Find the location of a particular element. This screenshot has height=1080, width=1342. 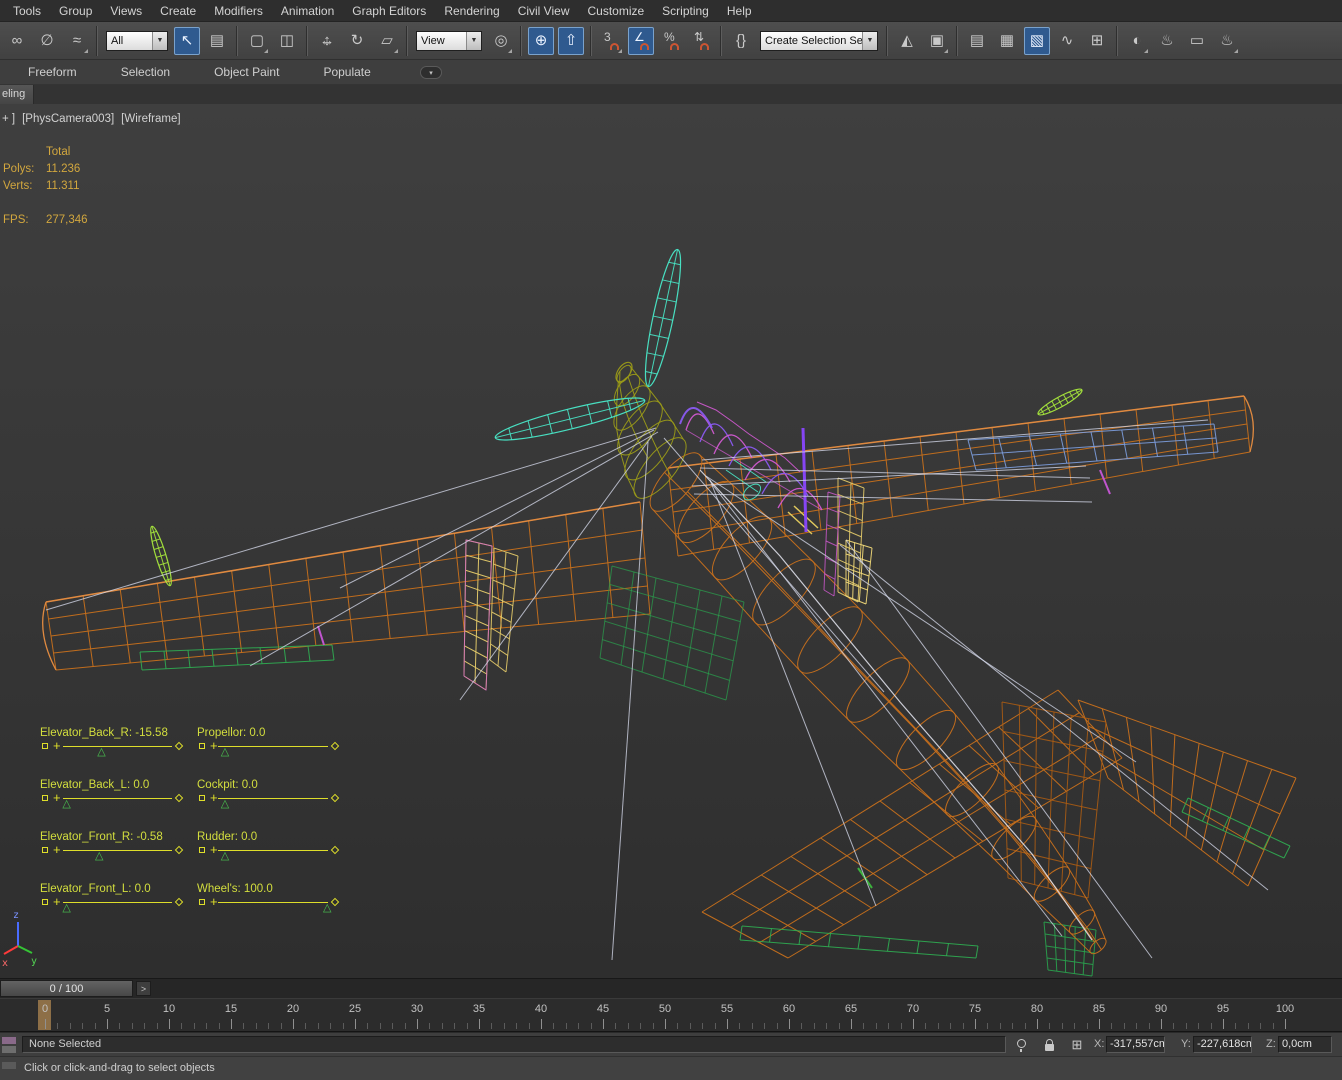

menu-graph-editors: Graph Editors is located at coordinates (389, 11).